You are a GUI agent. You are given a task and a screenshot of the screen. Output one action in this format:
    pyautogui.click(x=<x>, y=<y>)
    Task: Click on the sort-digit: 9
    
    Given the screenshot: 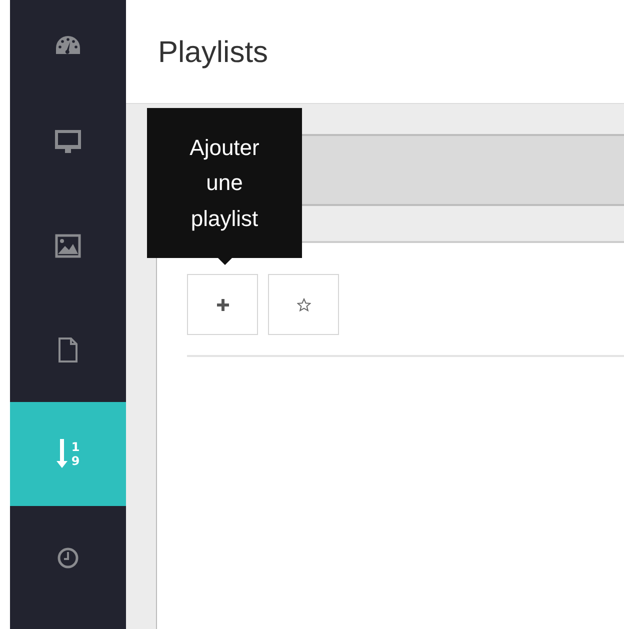 What is the action you would take?
    pyautogui.click(x=75, y=461)
    